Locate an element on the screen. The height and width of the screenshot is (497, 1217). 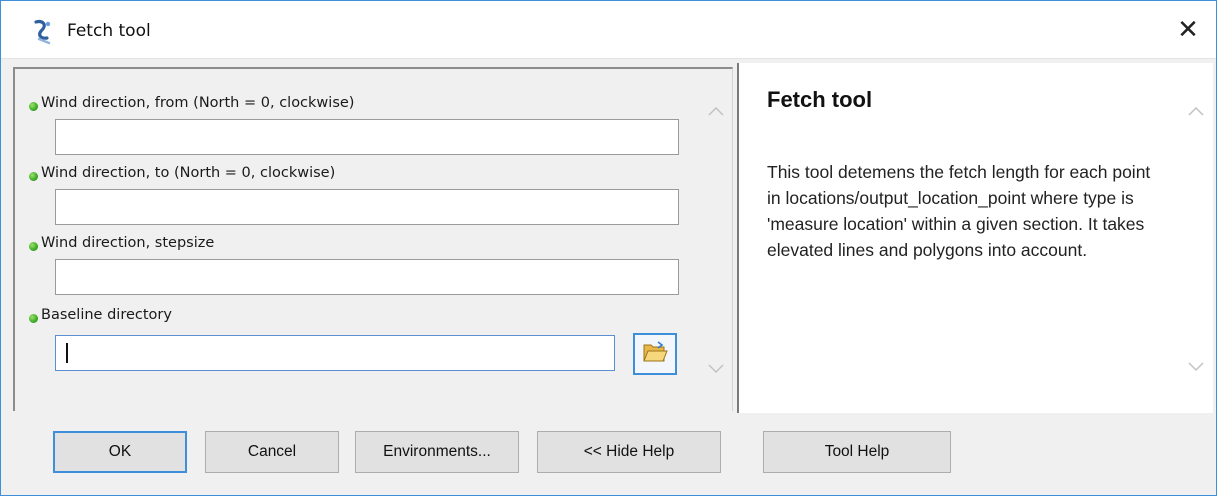
close-icon: ✕ is located at coordinates (1188, 30).